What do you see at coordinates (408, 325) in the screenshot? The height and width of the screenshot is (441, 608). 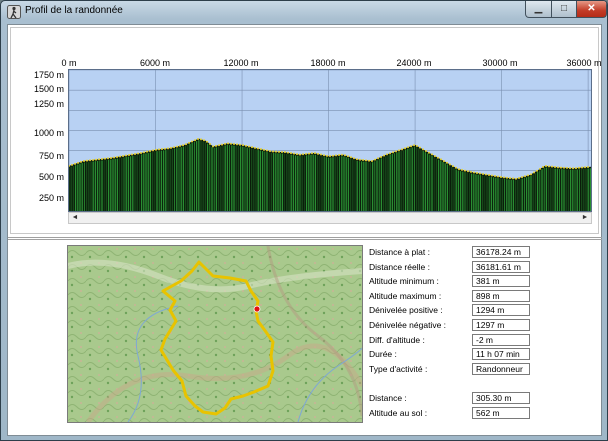 I see `stat-label: Dénivelée négative :` at bounding box center [408, 325].